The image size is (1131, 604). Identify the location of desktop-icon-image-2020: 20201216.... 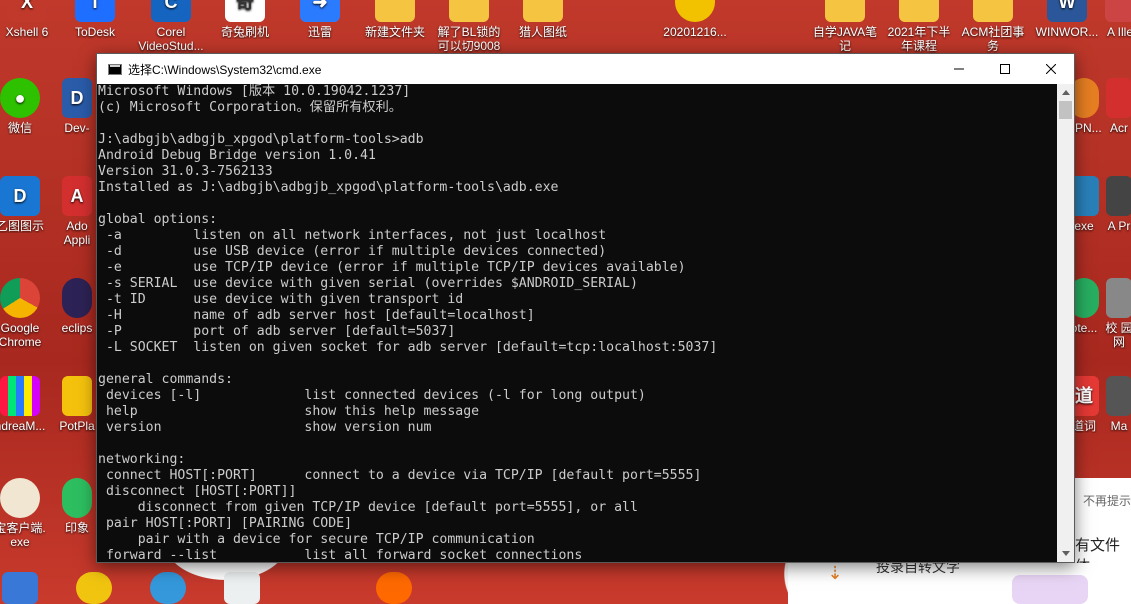
(695, 19).